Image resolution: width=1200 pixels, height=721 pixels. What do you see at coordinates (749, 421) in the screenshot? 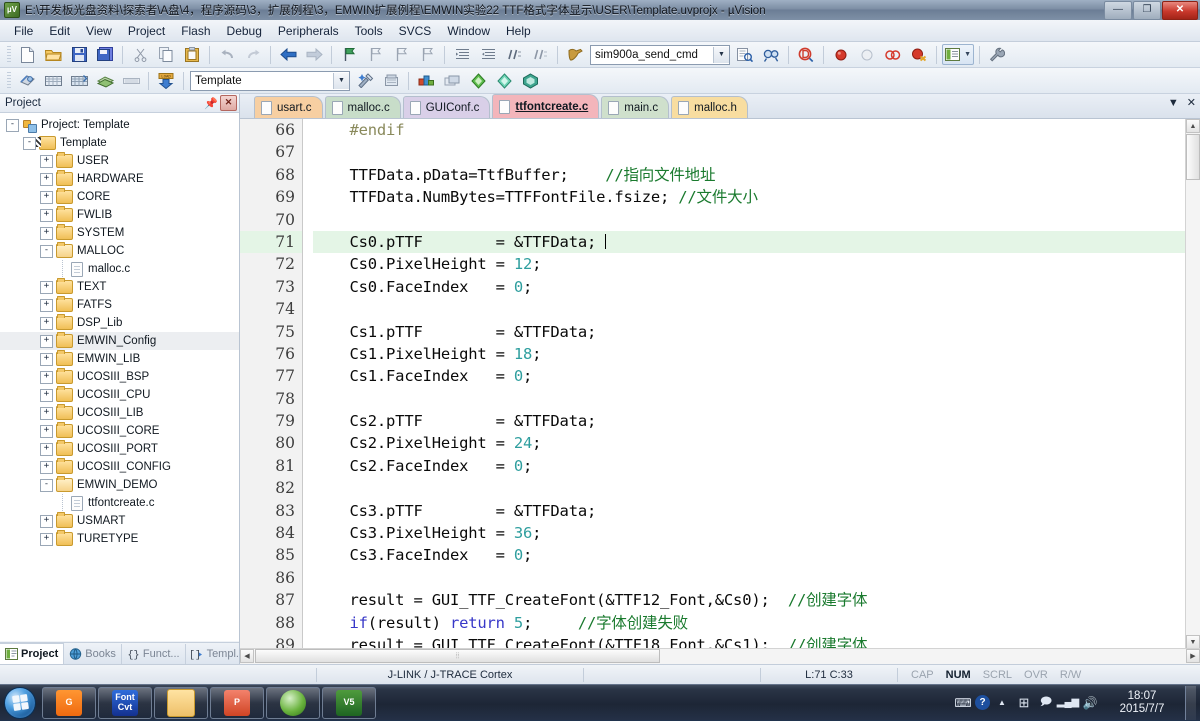
I see `code-line: Cs2.pTTF = &TTFData;` at bounding box center [749, 421].